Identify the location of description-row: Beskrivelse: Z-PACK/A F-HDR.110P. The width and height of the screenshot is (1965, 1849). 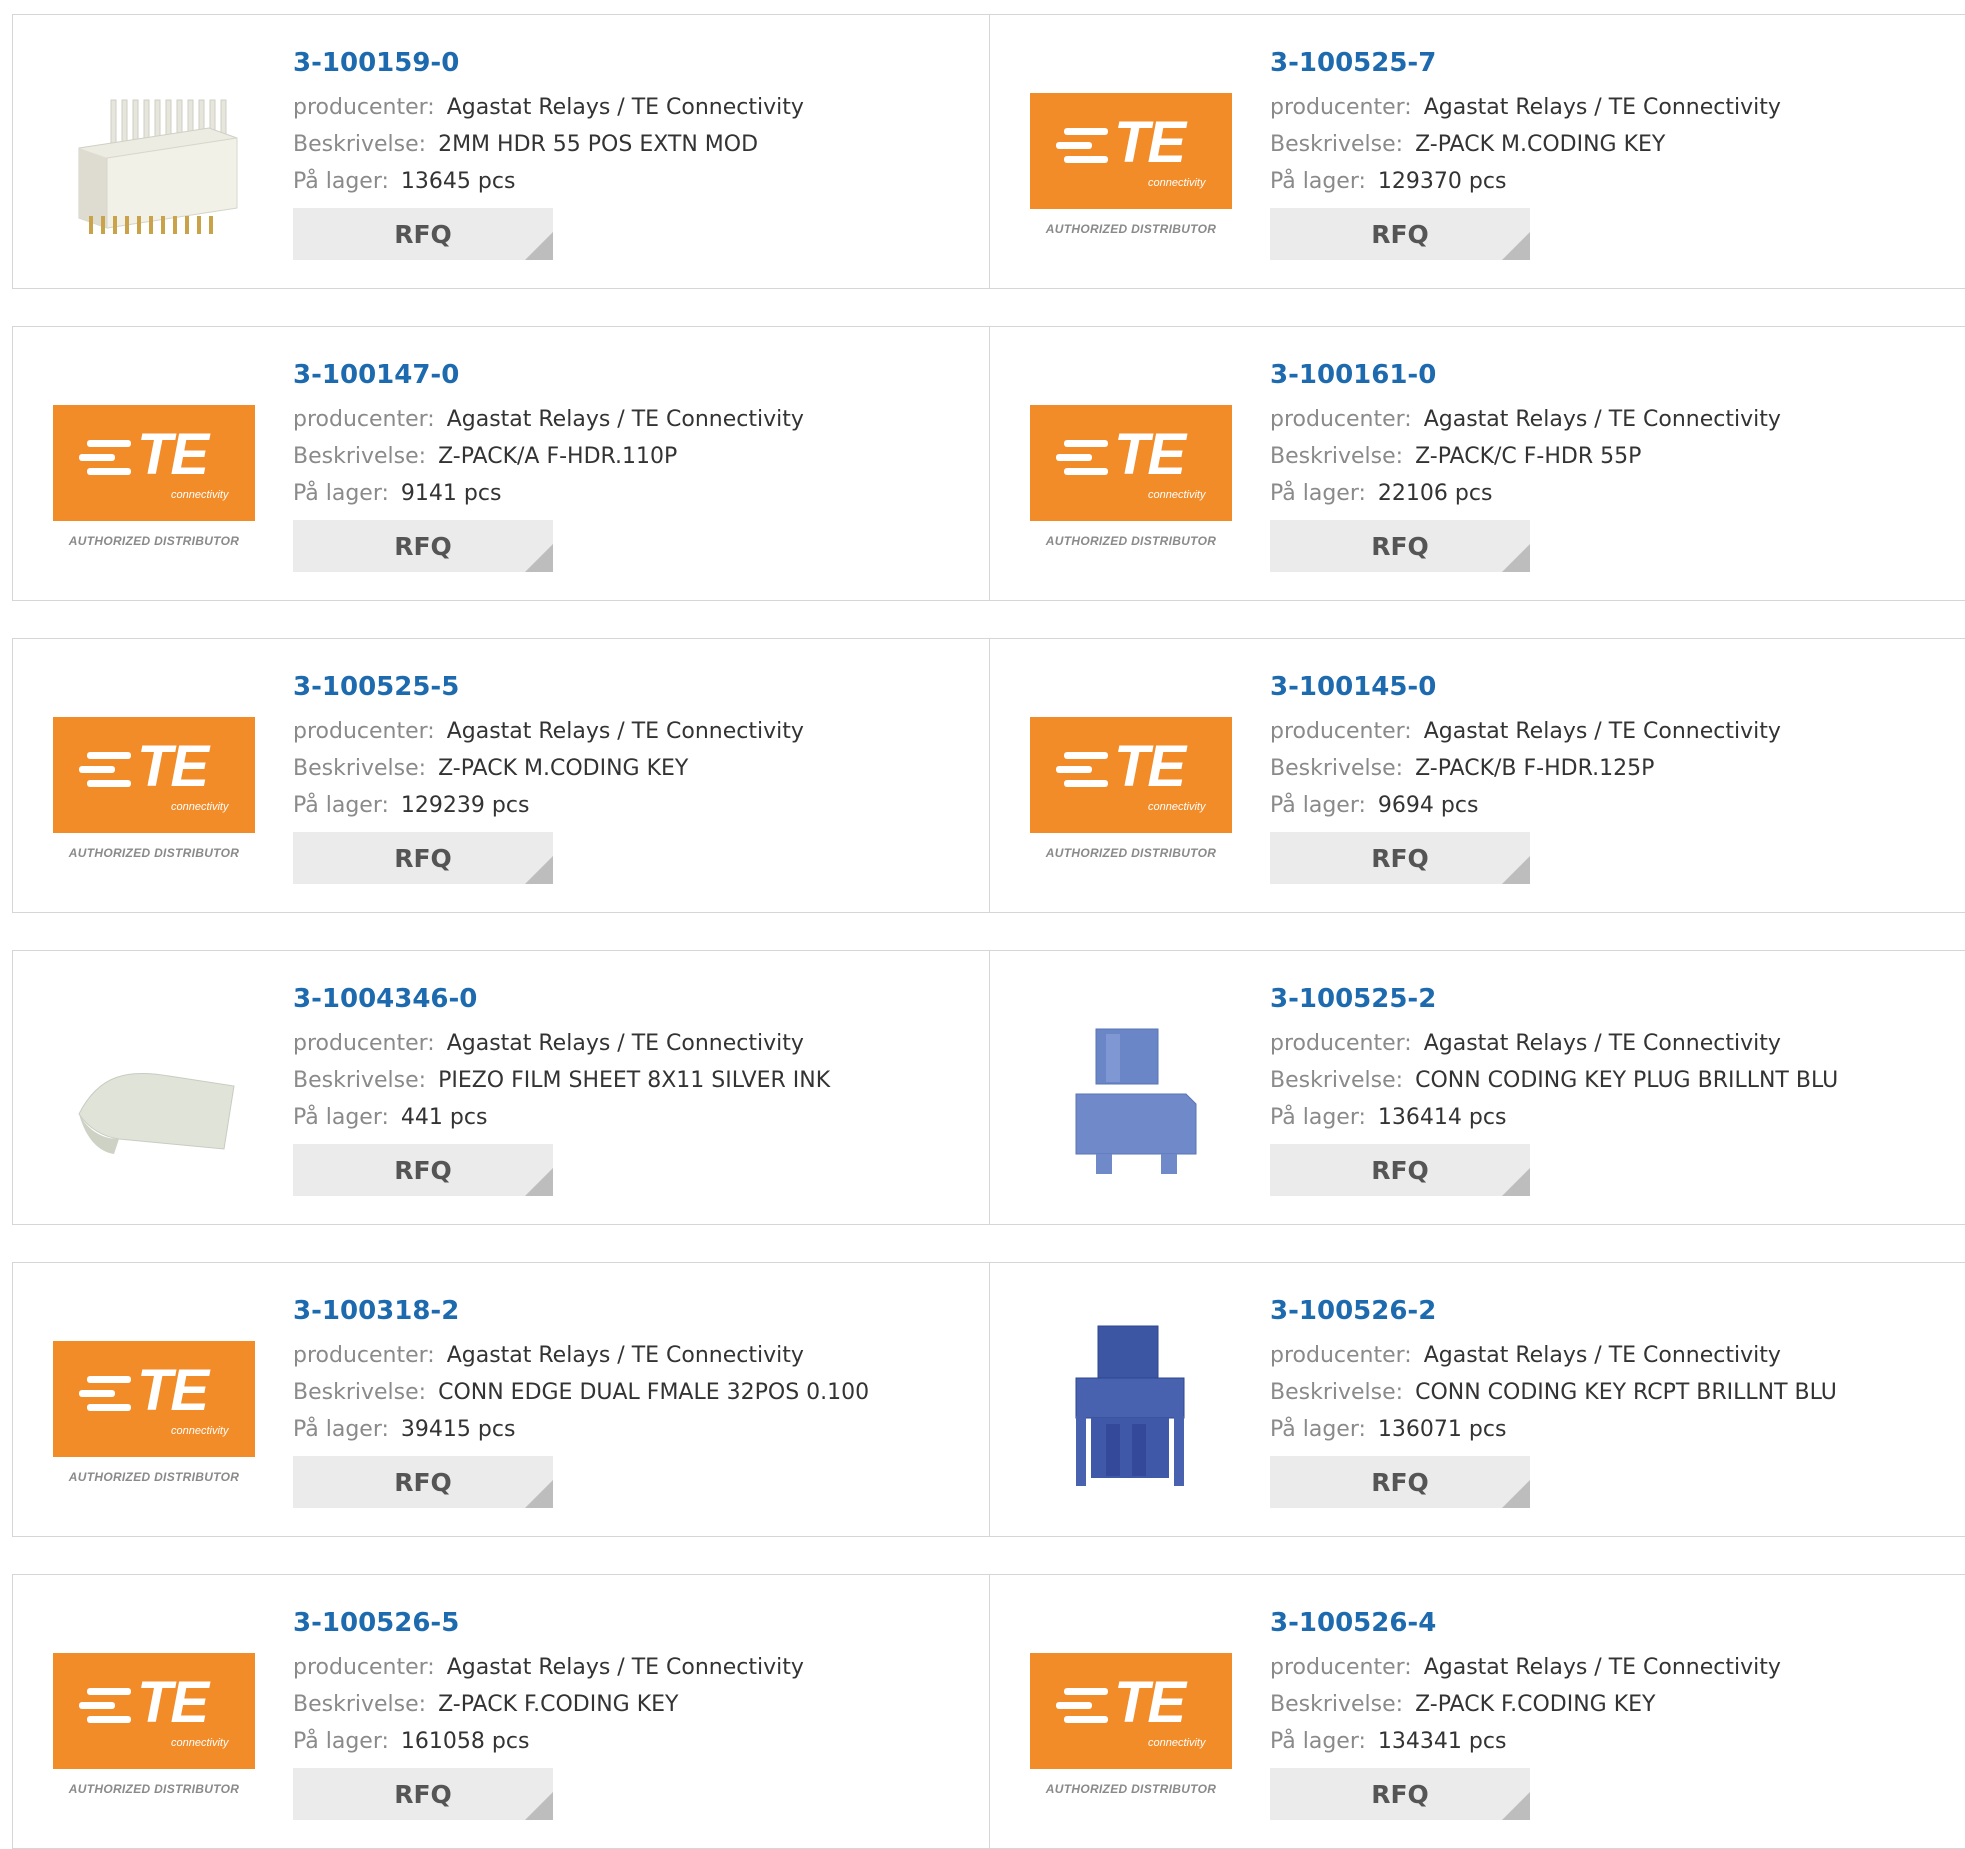
(548, 456).